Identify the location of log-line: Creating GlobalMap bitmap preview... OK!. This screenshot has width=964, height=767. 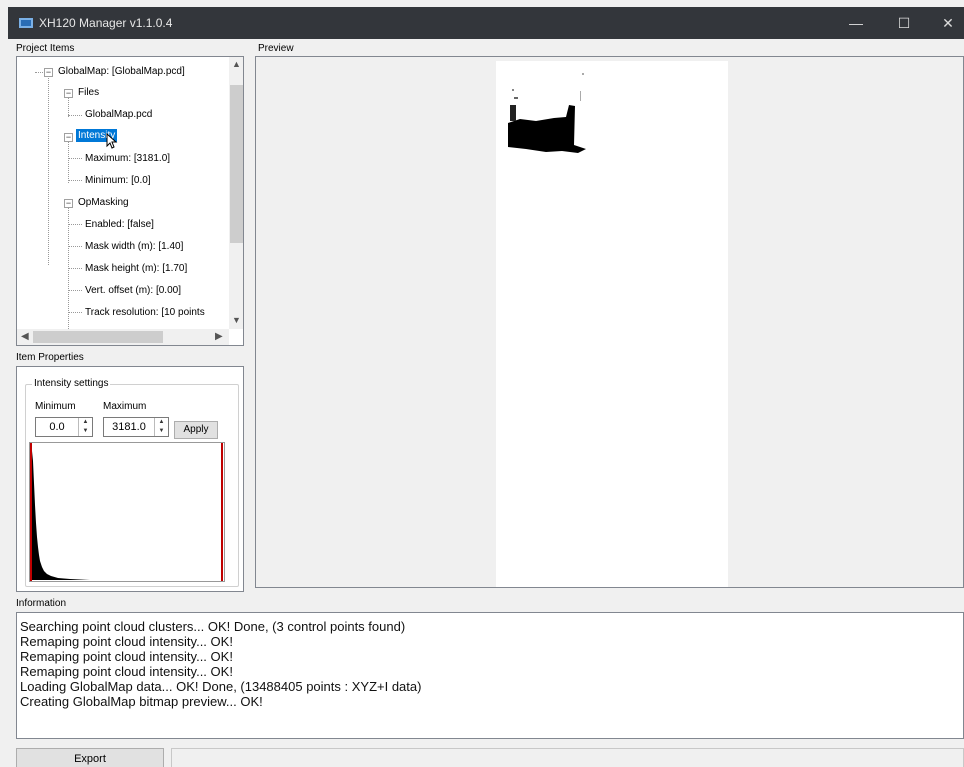
(141, 701).